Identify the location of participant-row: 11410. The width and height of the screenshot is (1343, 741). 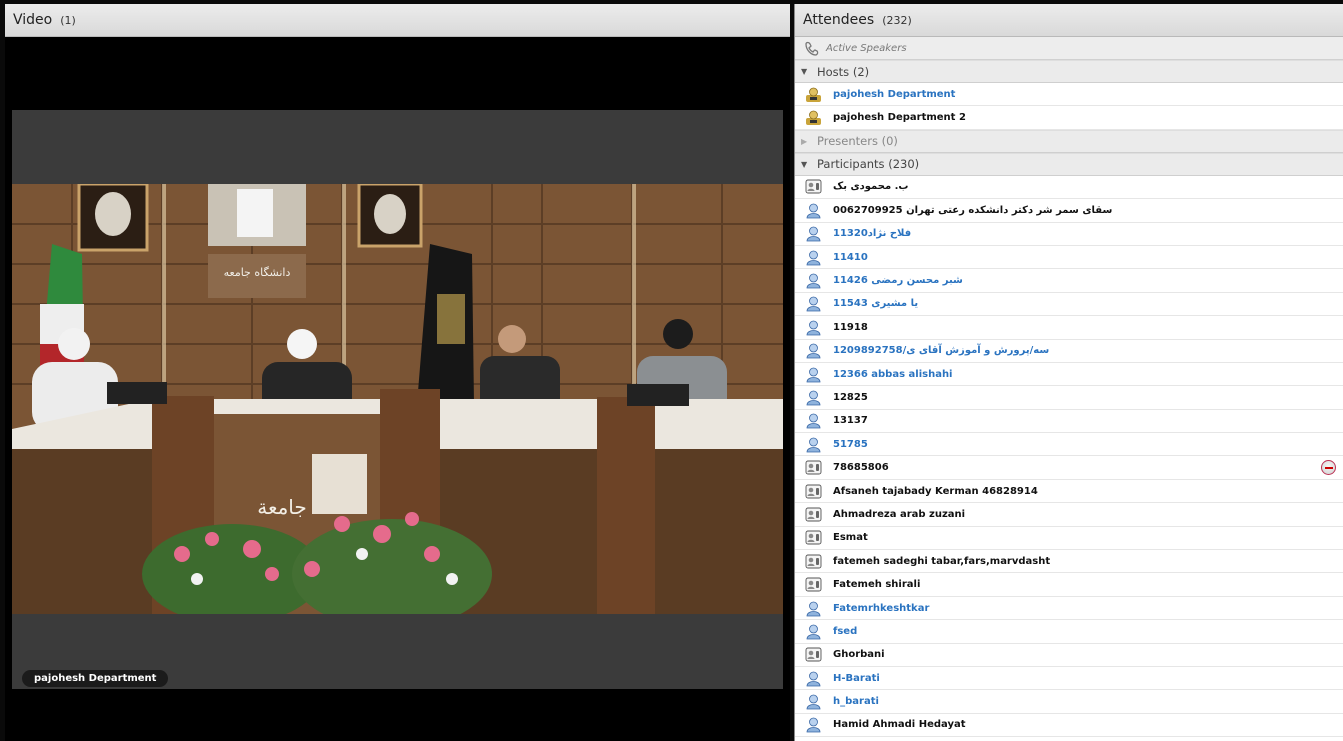
(1069, 258).